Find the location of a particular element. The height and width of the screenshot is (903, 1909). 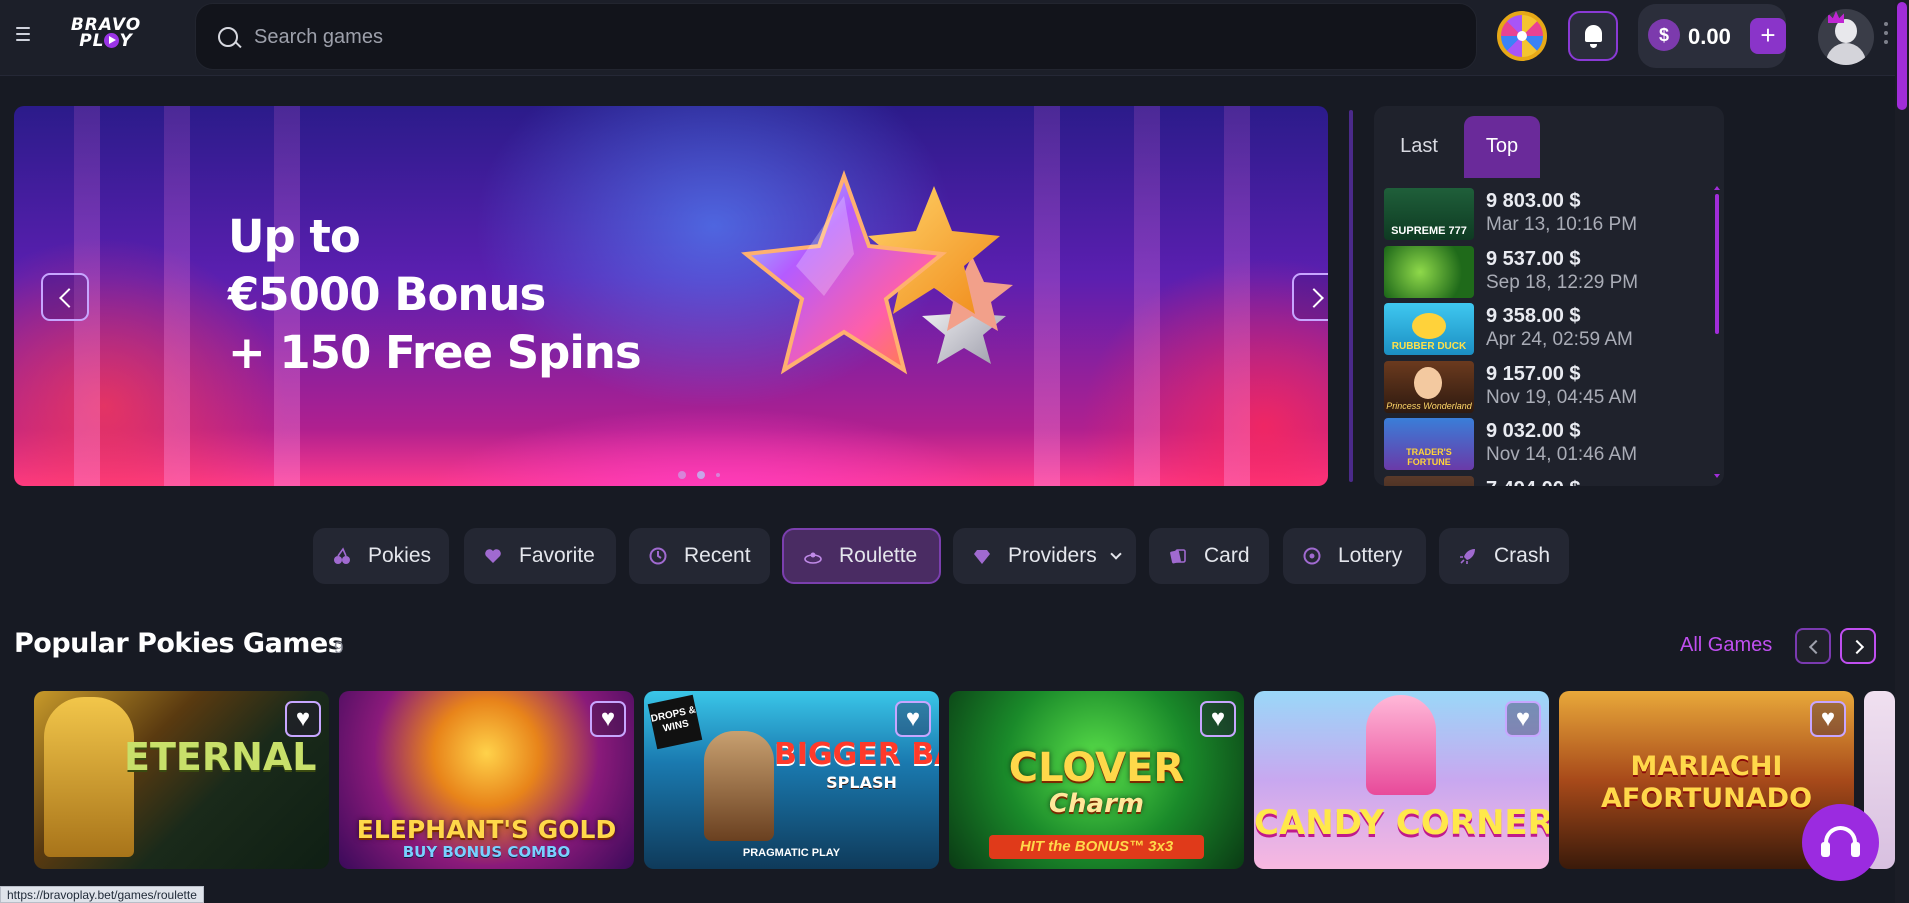

win-row: 9 537.00 $ Sep 18, 12:29 PM is located at coordinates (1544, 273).